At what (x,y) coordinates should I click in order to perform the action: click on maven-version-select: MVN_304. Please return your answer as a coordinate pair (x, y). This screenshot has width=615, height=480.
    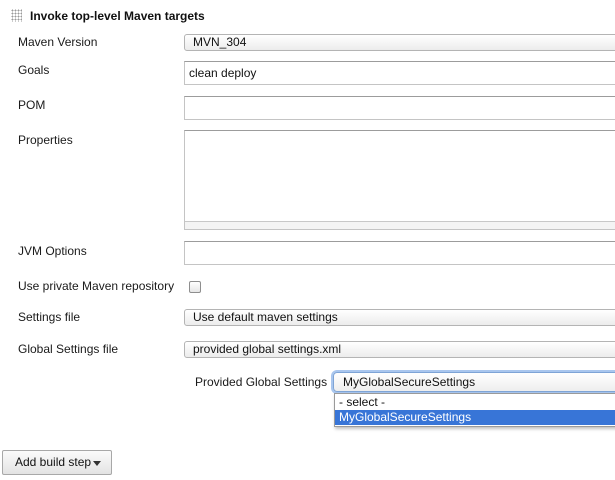
    Looking at the image, I should click on (399, 42).